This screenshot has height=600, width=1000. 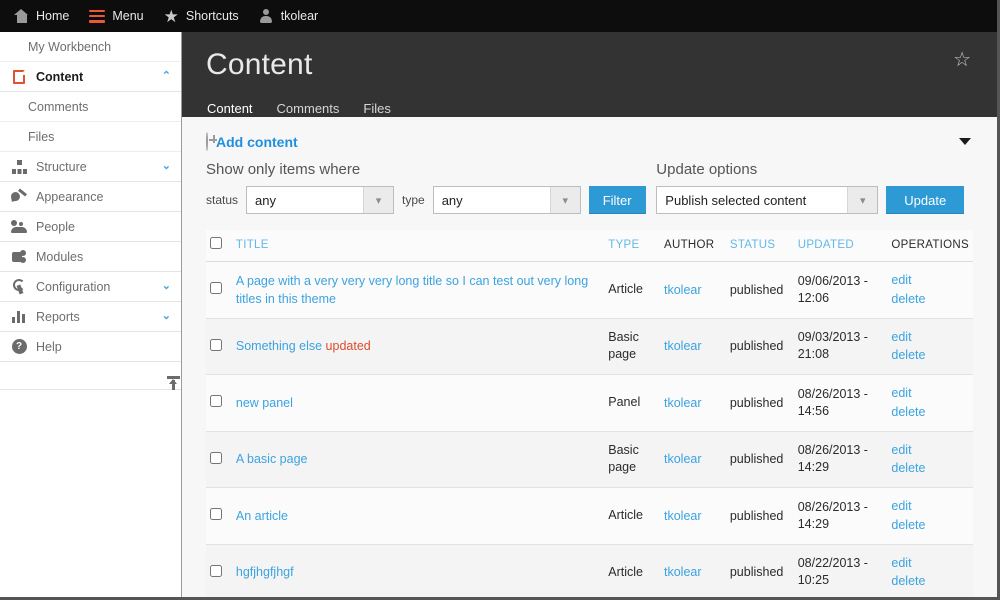 What do you see at coordinates (166, 76) in the screenshot?
I see `chevron-up-icon: ⌃` at bounding box center [166, 76].